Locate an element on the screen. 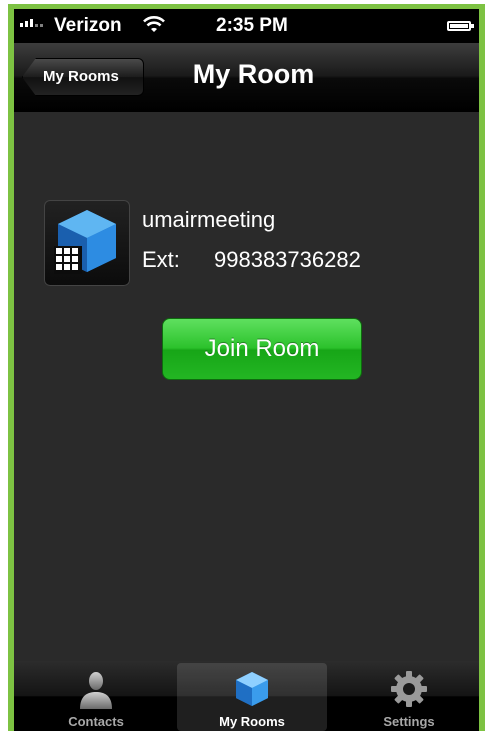 The image size is (489, 731). tab-contacts: Contacts is located at coordinates (96, 697).